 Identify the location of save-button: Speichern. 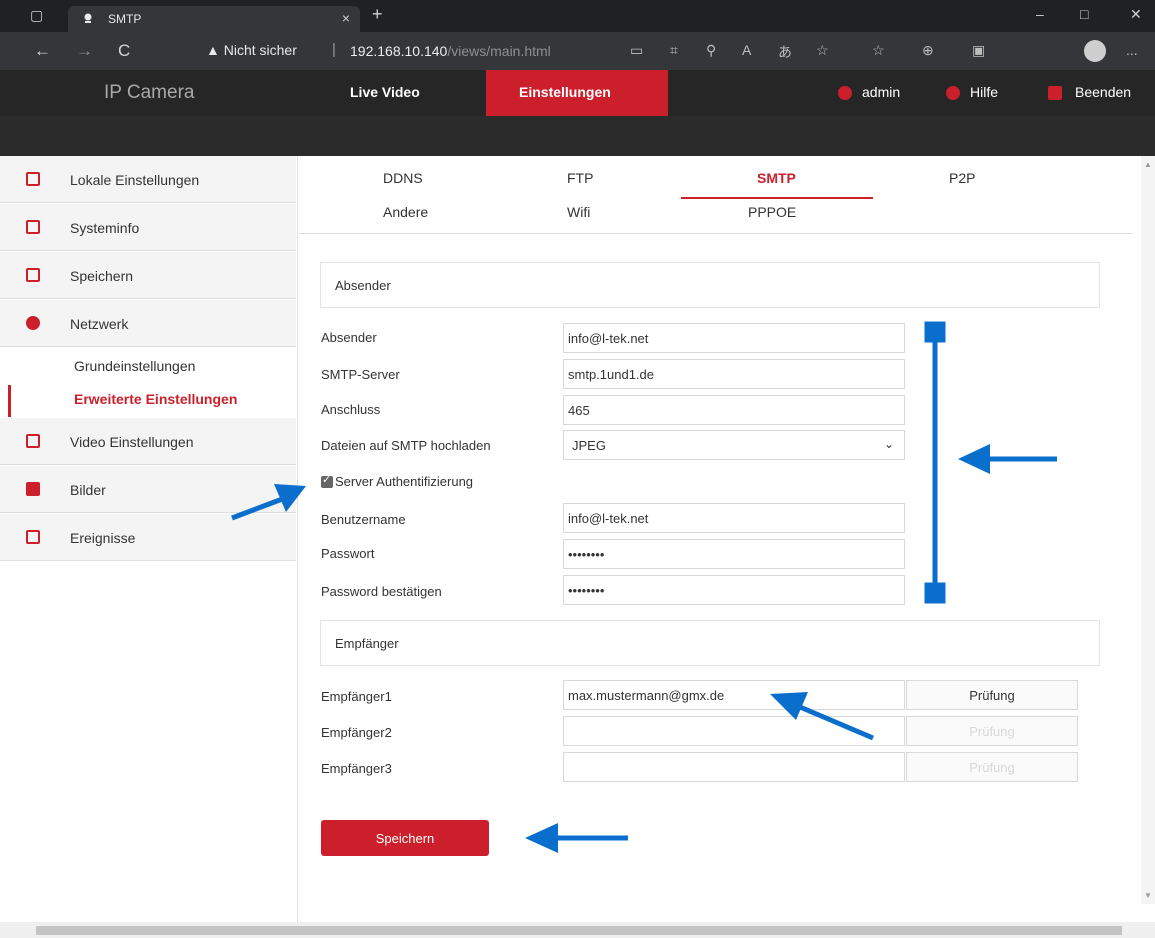
(405, 838).